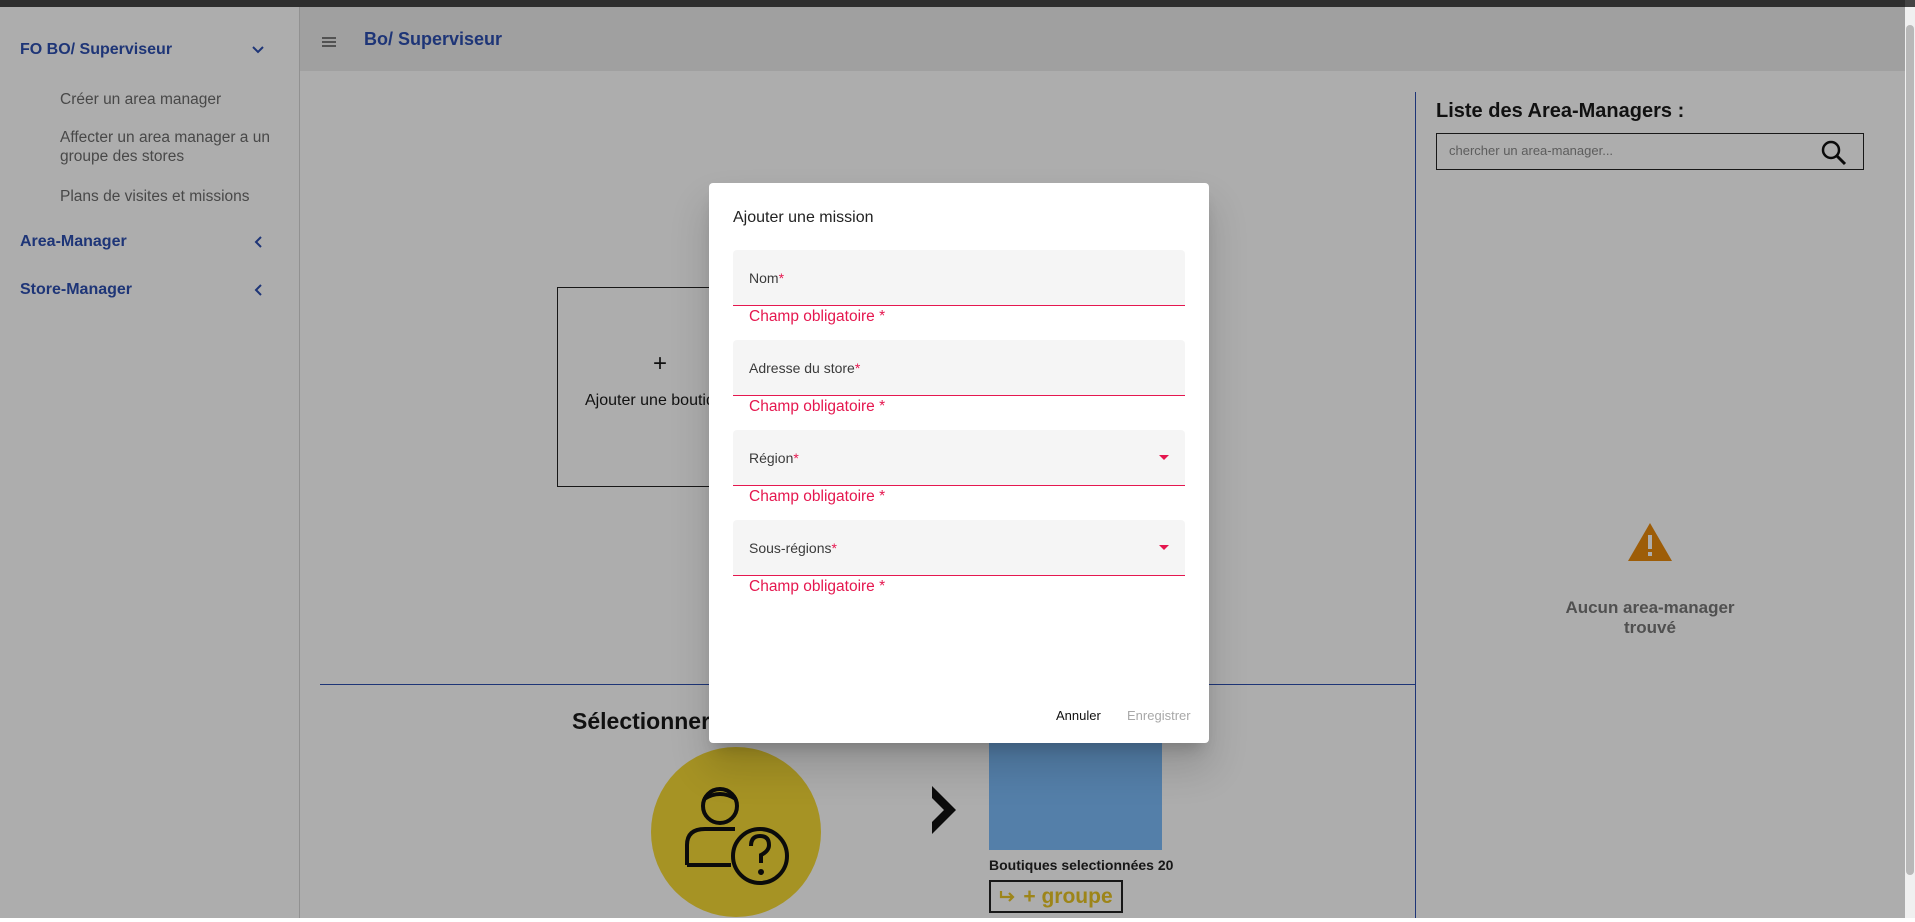 This screenshot has width=1915, height=922. What do you see at coordinates (959, 368) in the screenshot?
I see `store-address-field: Adresse du store*` at bounding box center [959, 368].